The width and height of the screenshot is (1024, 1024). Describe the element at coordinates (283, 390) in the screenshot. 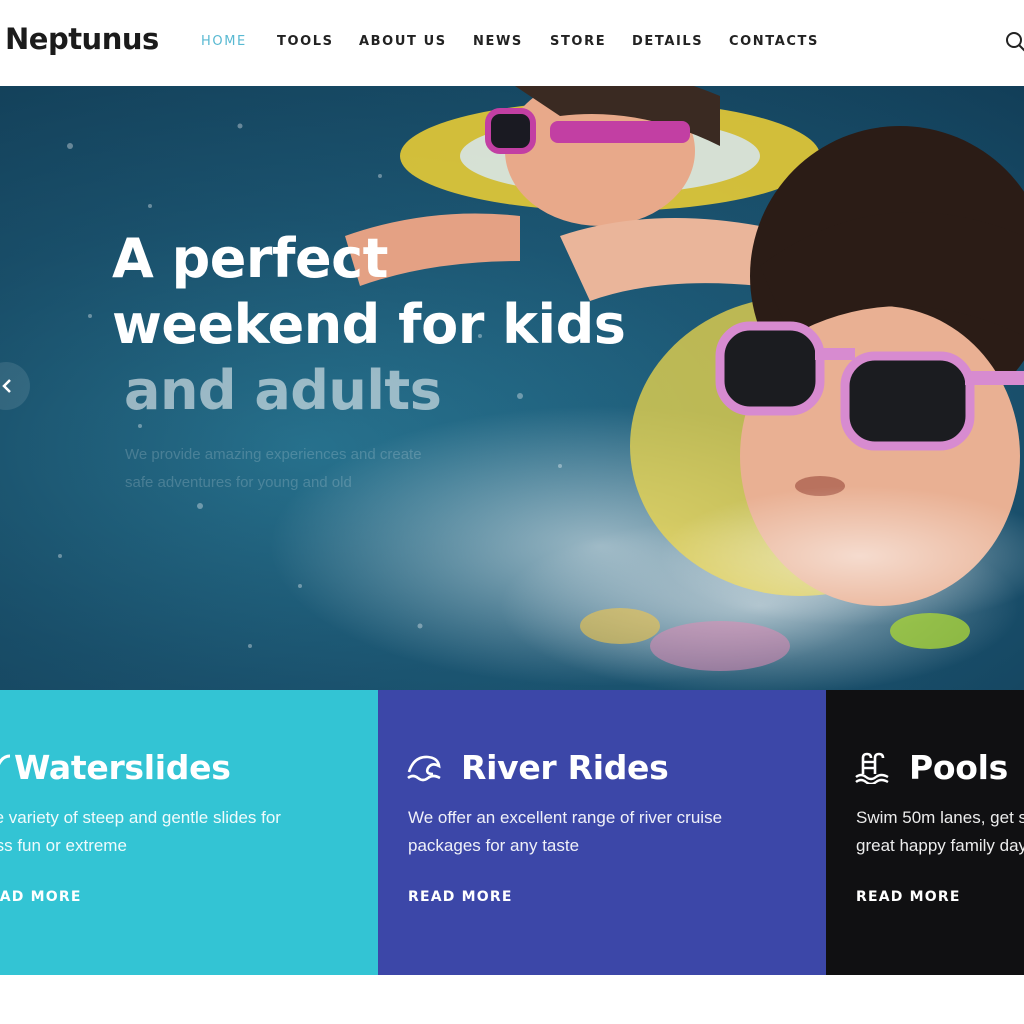

I see `hero-title-line: and adults` at that location.